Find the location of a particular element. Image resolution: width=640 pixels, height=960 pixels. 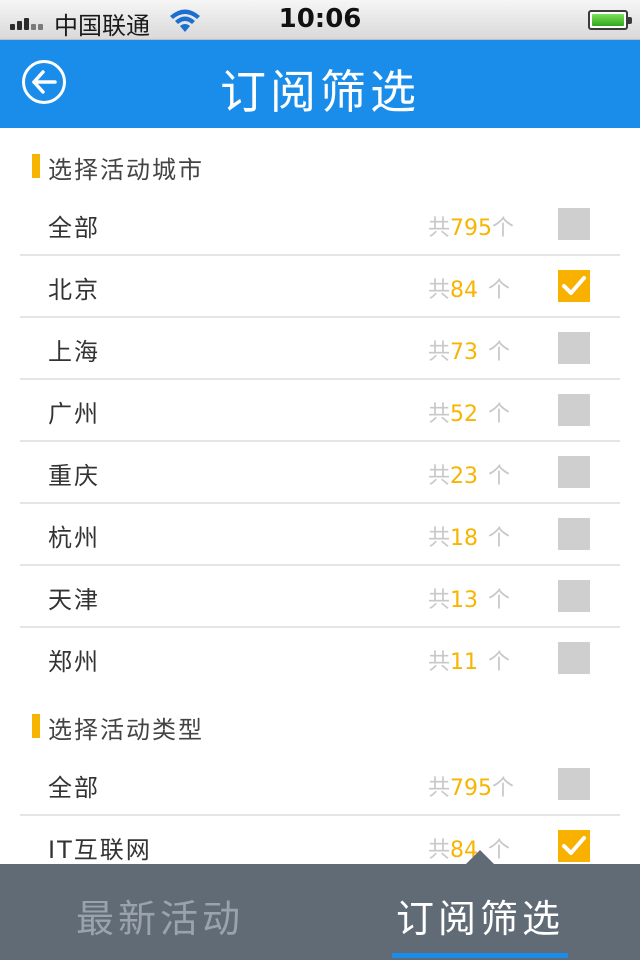

tab-latest-activities: 最新活动 is located at coordinates (160, 912).